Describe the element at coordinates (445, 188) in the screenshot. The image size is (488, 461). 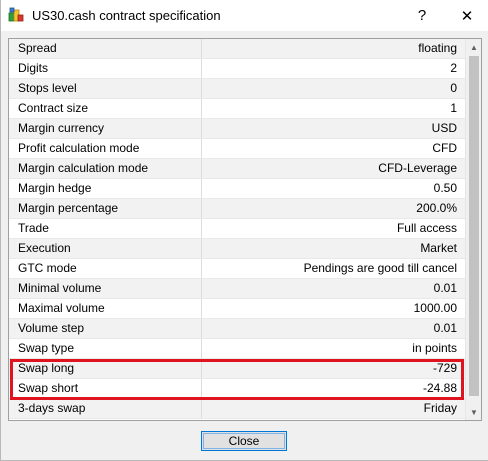
I see `row-value: 0.50` at that location.